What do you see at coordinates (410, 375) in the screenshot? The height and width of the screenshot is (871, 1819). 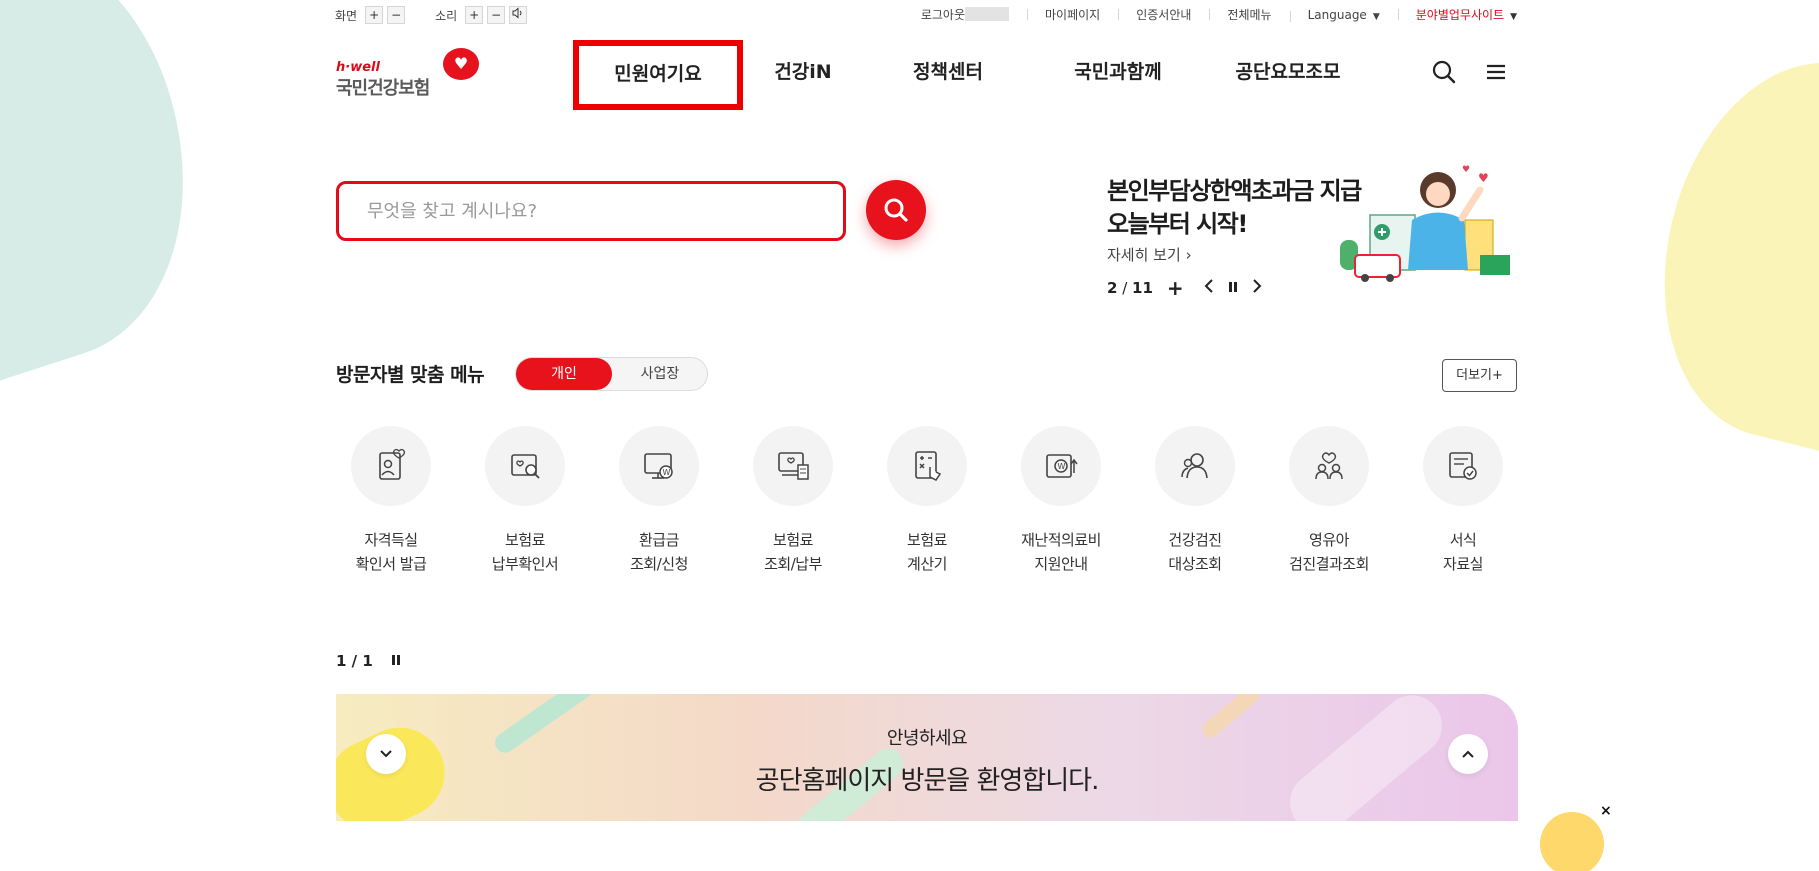 I see `visitor-menu-title: 방문자별 맞춤 메뉴` at bounding box center [410, 375].